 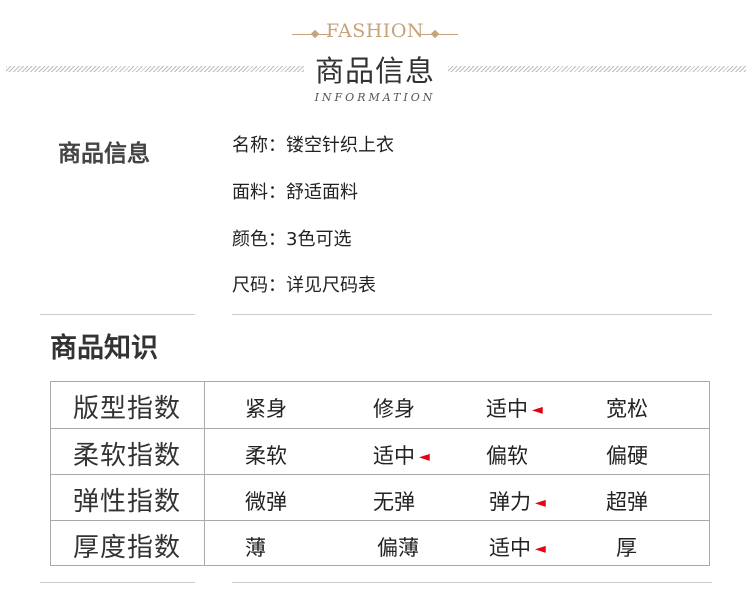 What do you see at coordinates (507, 456) in the screenshot?
I see `option-item: 偏软` at bounding box center [507, 456].